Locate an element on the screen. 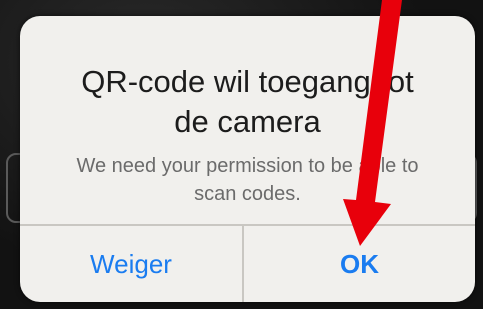  ok-button: OK is located at coordinates (359, 264).